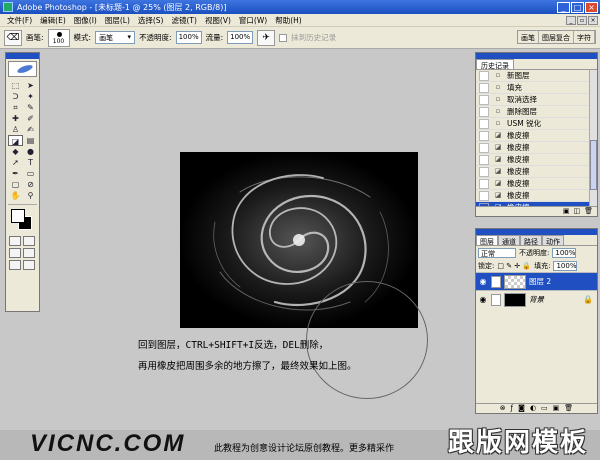 This screenshot has height=460, width=600. I want to click on palette-tab-character: 字符, so click(584, 37).